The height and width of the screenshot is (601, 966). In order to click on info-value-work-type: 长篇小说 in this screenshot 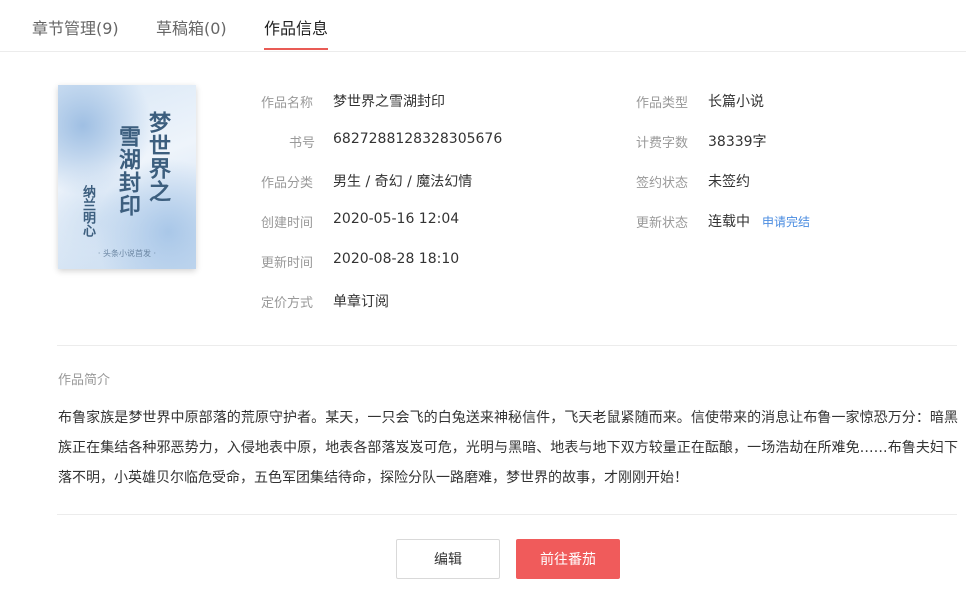, I will do `click(736, 102)`.